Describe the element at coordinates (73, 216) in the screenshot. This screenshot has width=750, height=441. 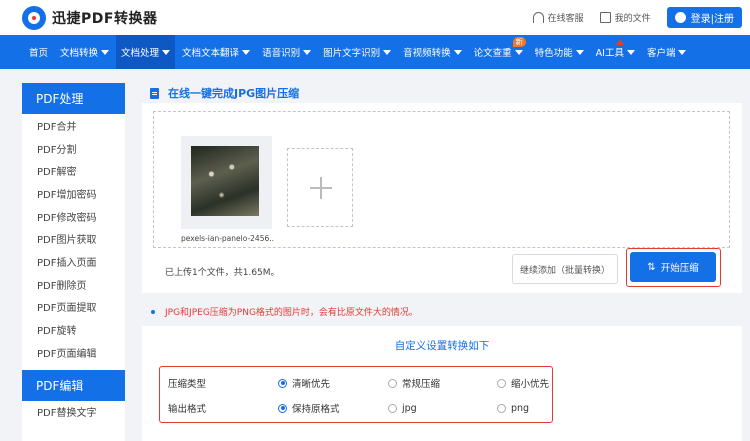
I see `sidebar-item-change-password: PDF修改密码` at that location.